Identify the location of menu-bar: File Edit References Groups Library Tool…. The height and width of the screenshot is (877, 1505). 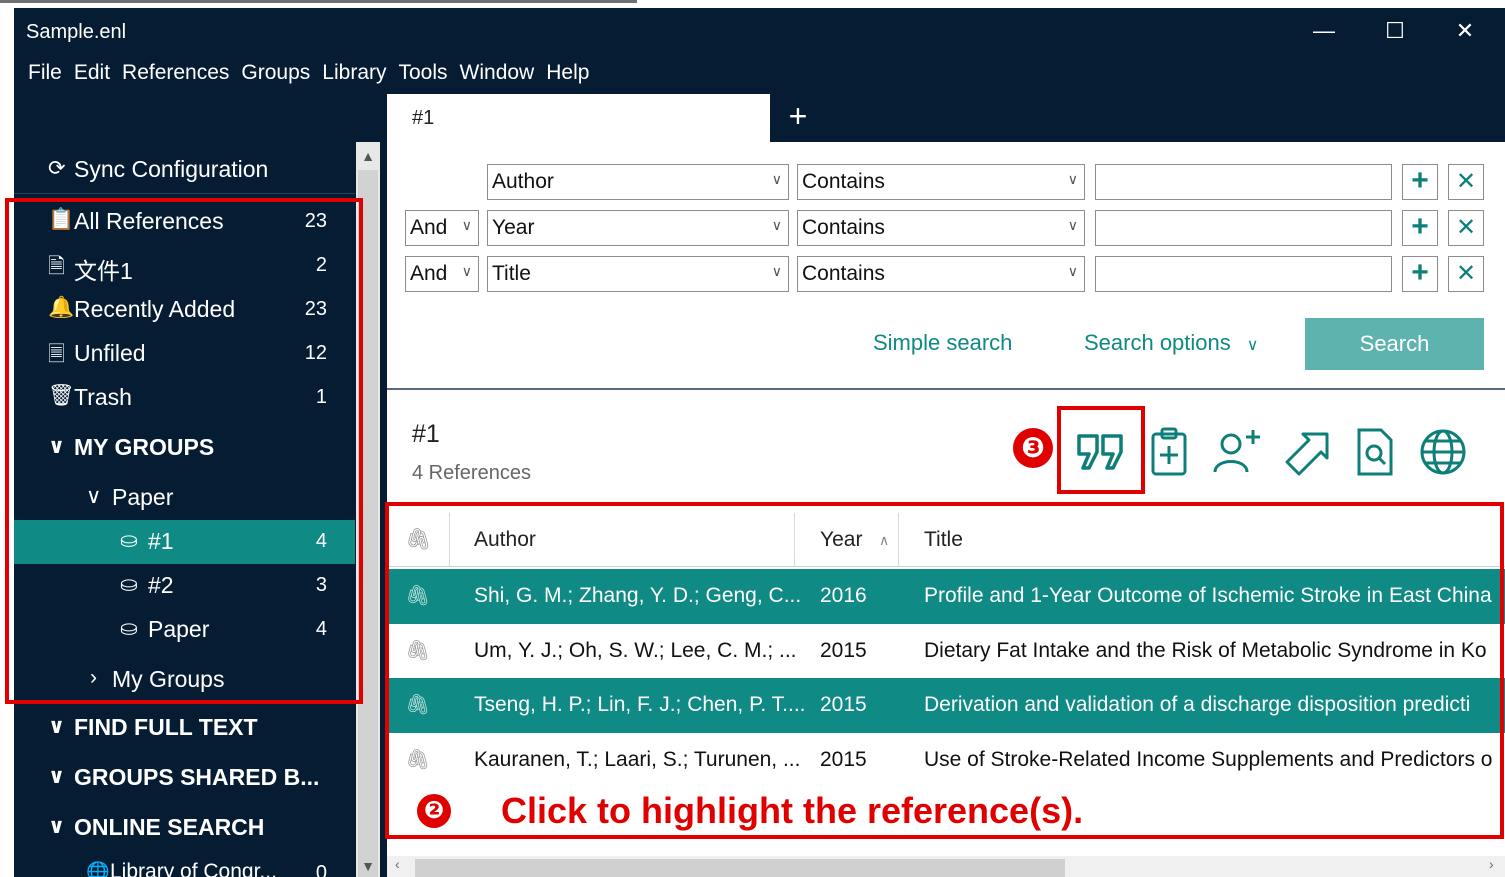
(301, 73).